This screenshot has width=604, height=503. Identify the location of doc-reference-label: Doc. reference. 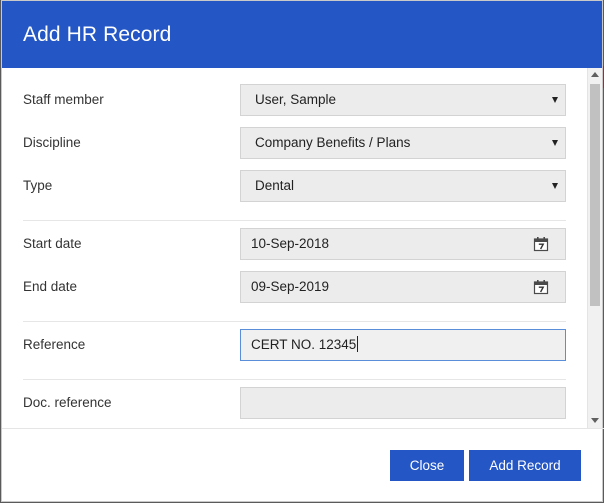
(67, 402).